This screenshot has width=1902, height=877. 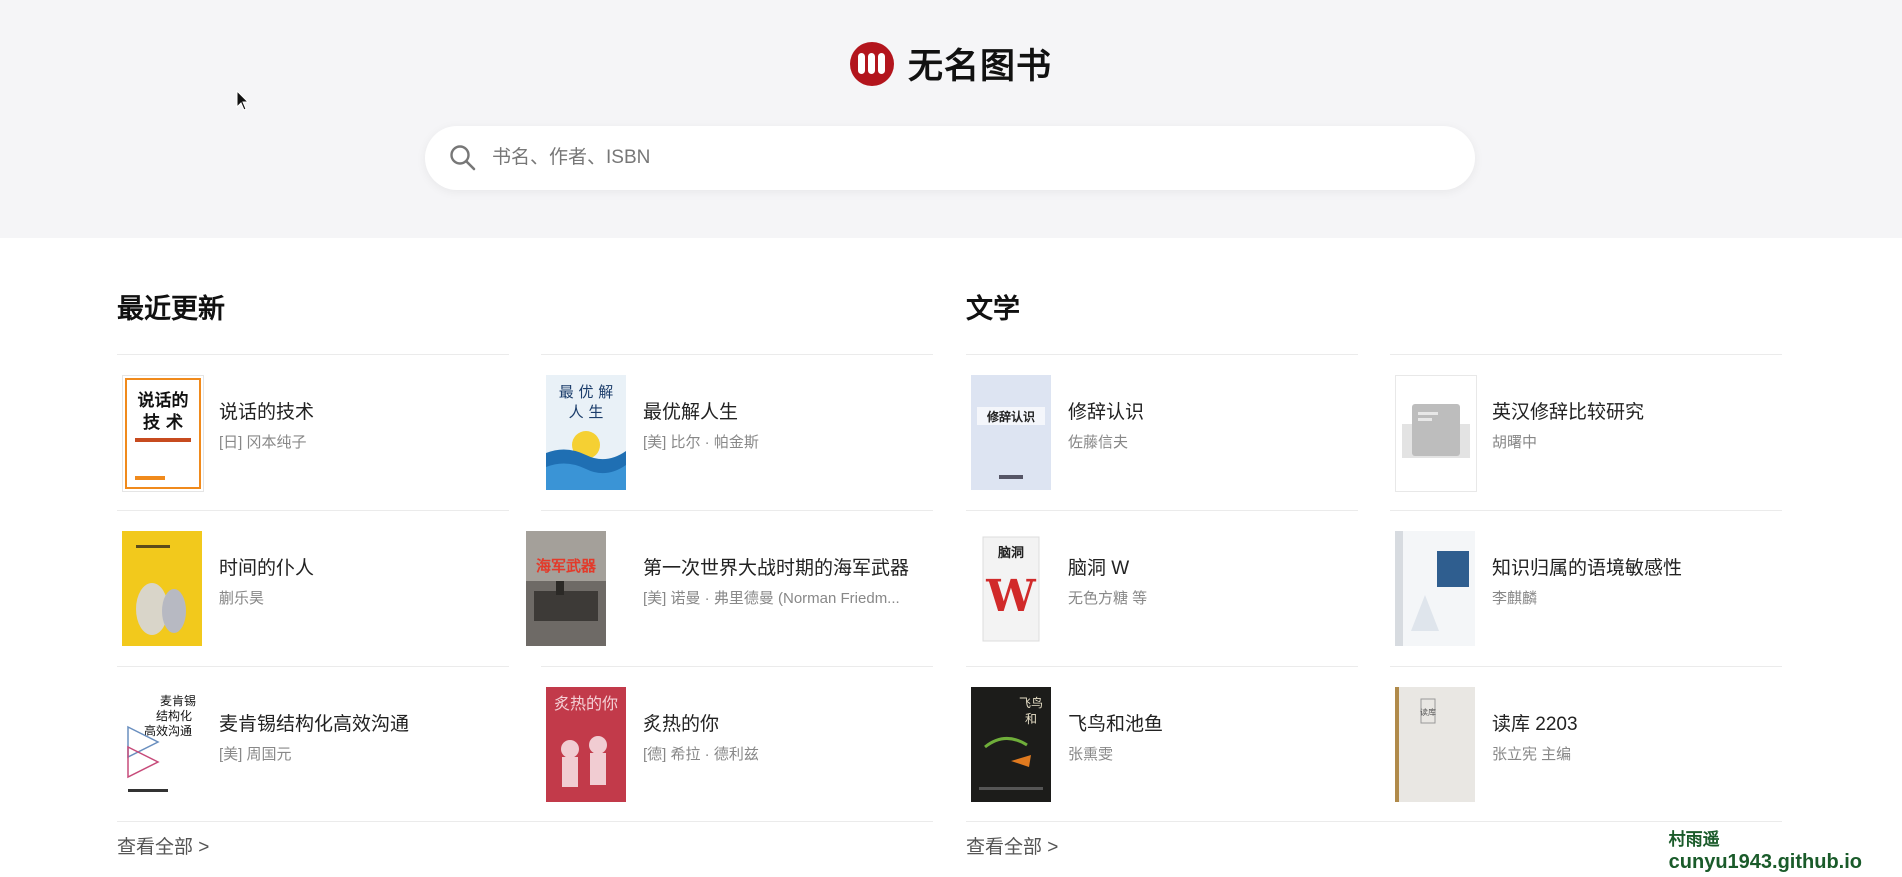 I want to click on svg-text: 炙热的你, so click(x=586, y=703).